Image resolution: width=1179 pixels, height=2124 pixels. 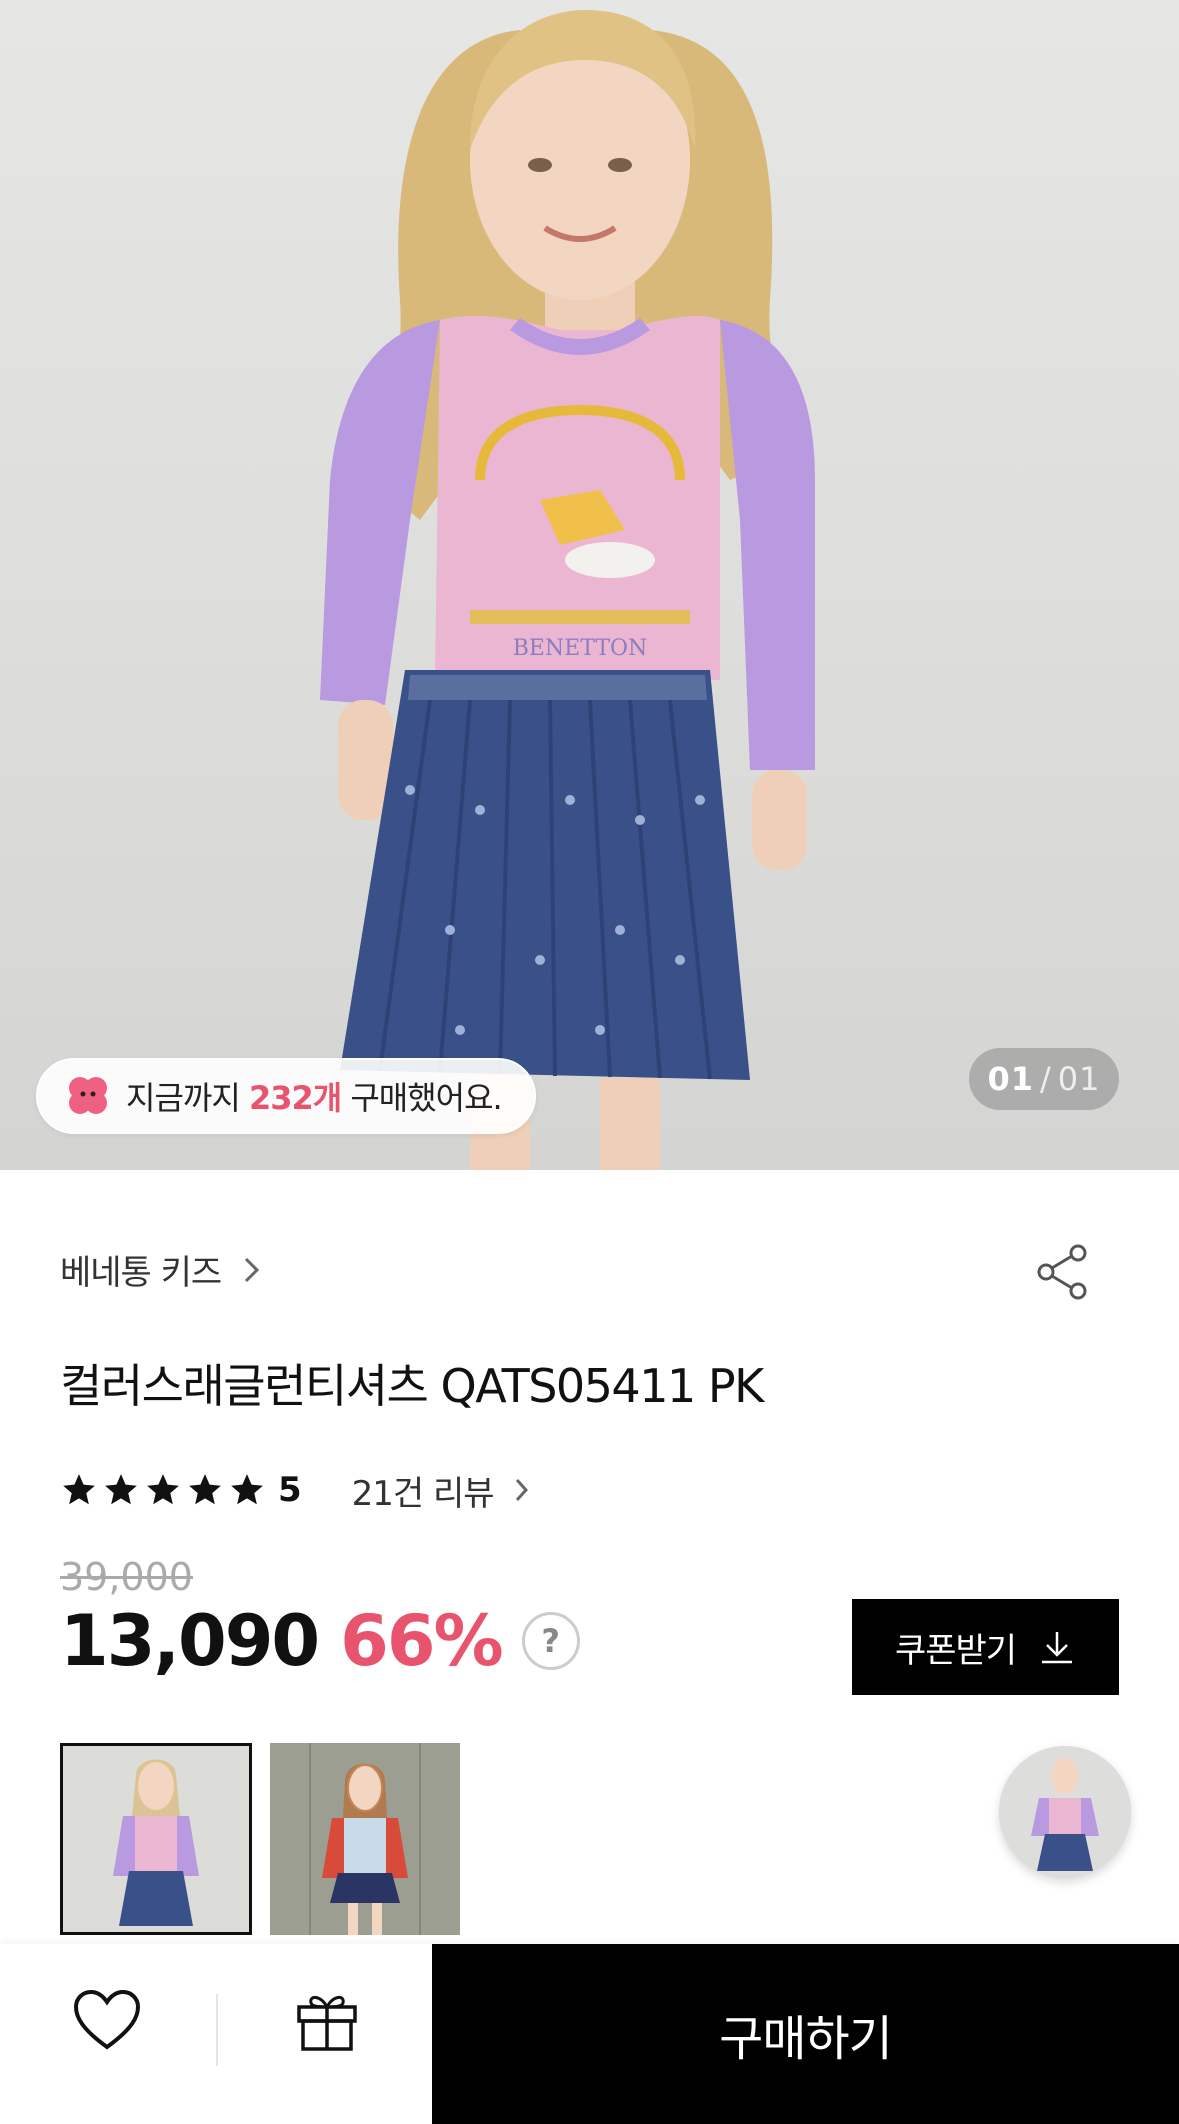 I want to click on coupon-button: 쿠폰받기, so click(x=985, y=1647).